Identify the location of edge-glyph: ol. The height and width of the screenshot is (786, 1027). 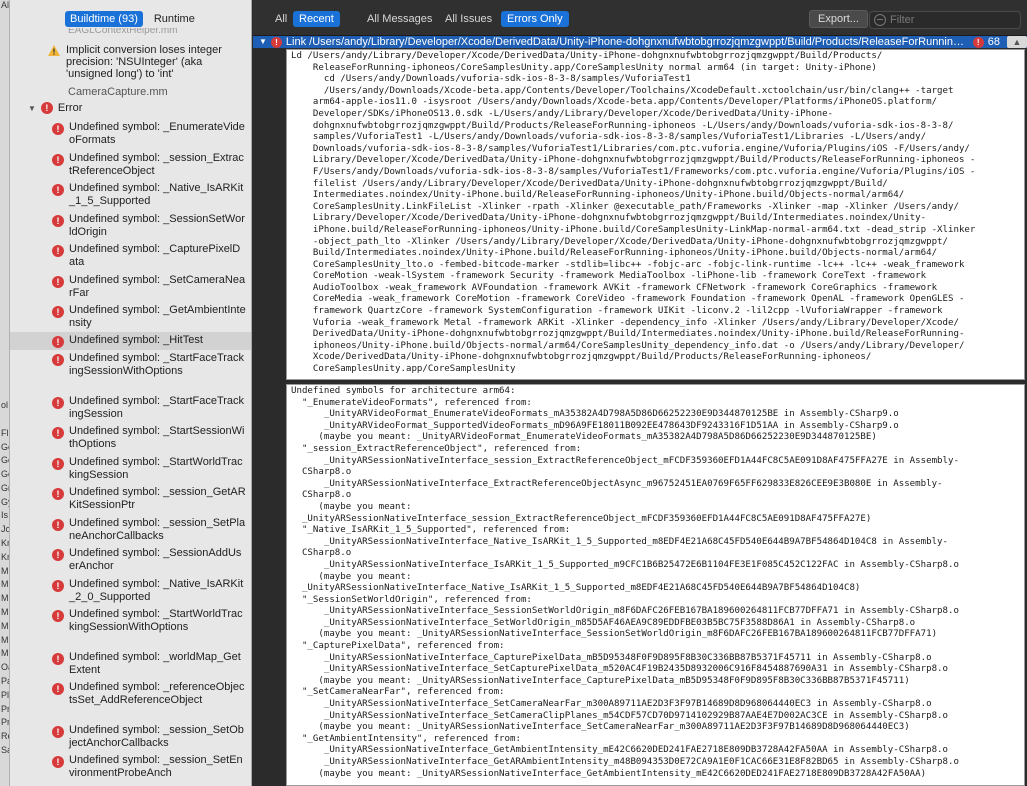
(5, 405).